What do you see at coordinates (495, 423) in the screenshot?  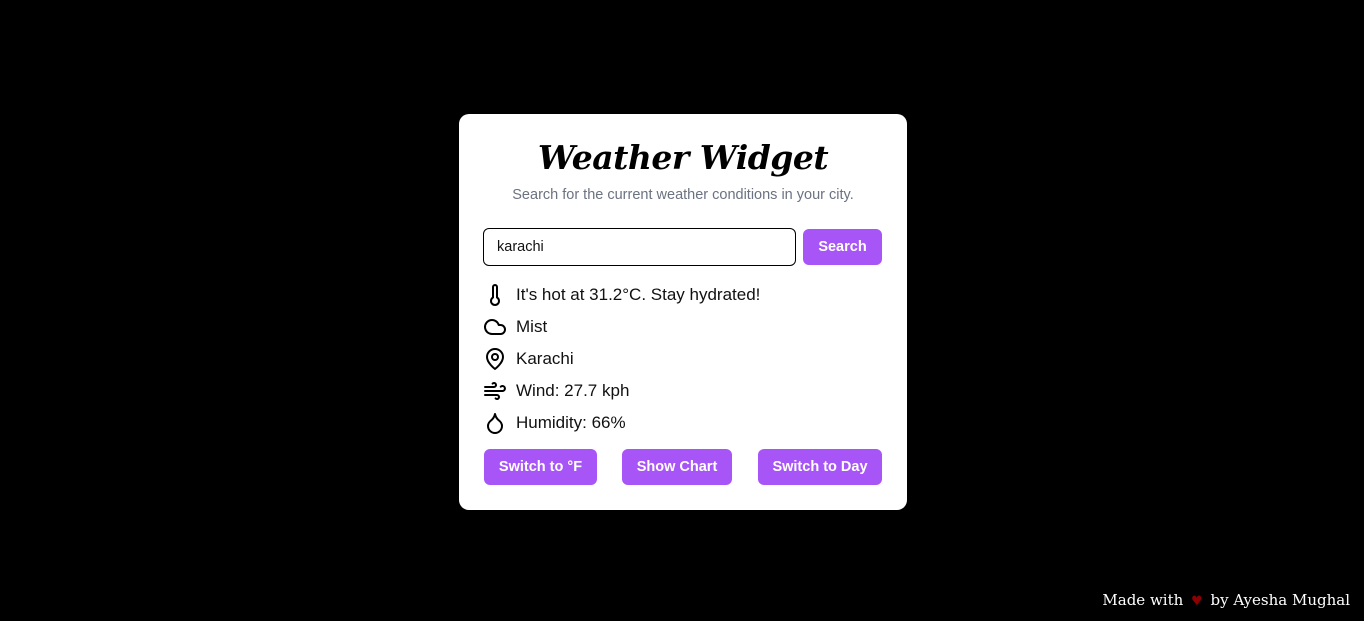 I see `droplet-icon` at bounding box center [495, 423].